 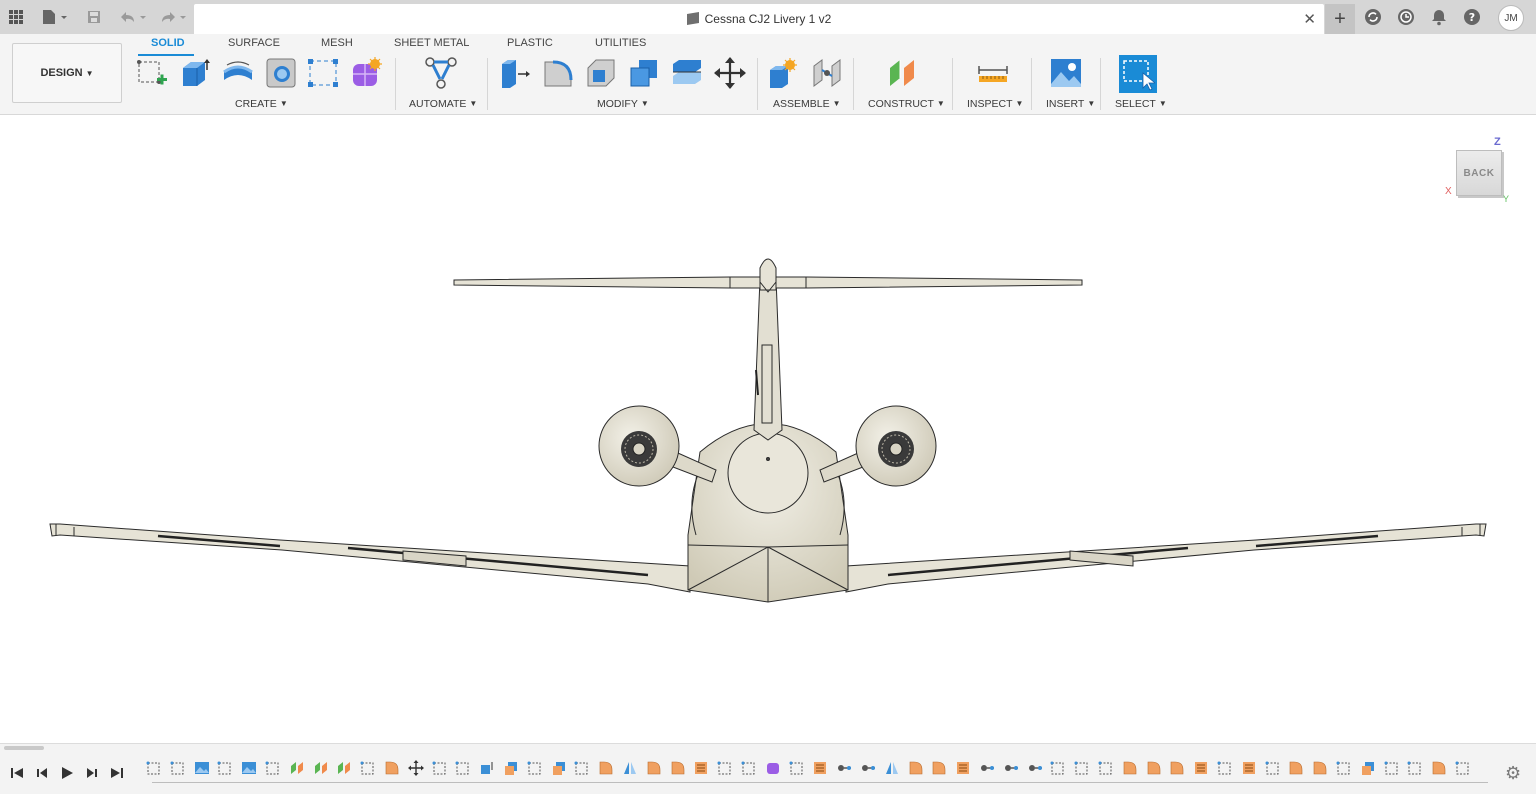 I want to click on tab-surface: SURFACE, so click(x=254, y=43).